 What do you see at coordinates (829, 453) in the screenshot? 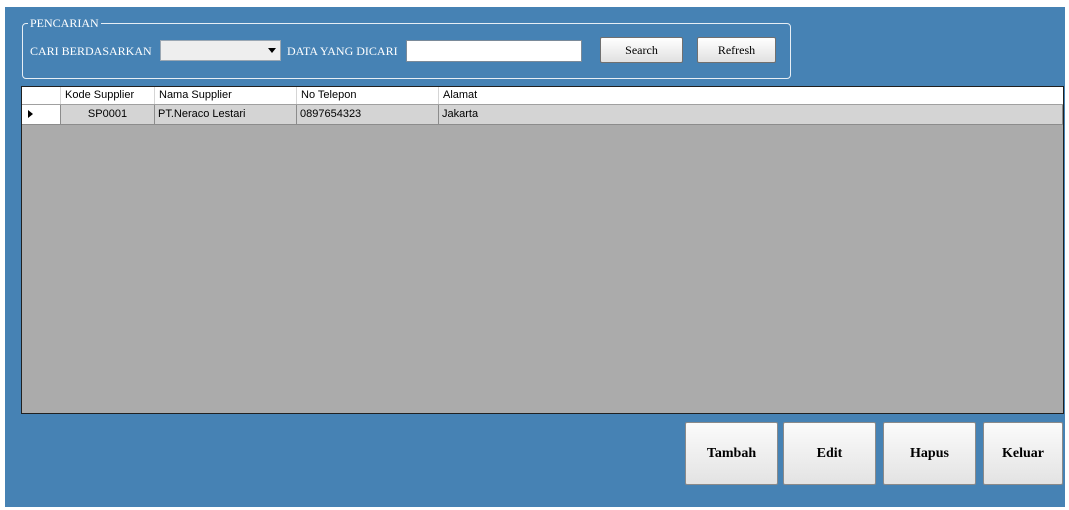
I see `edit-button: Edit` at bounding box center [829, 453].